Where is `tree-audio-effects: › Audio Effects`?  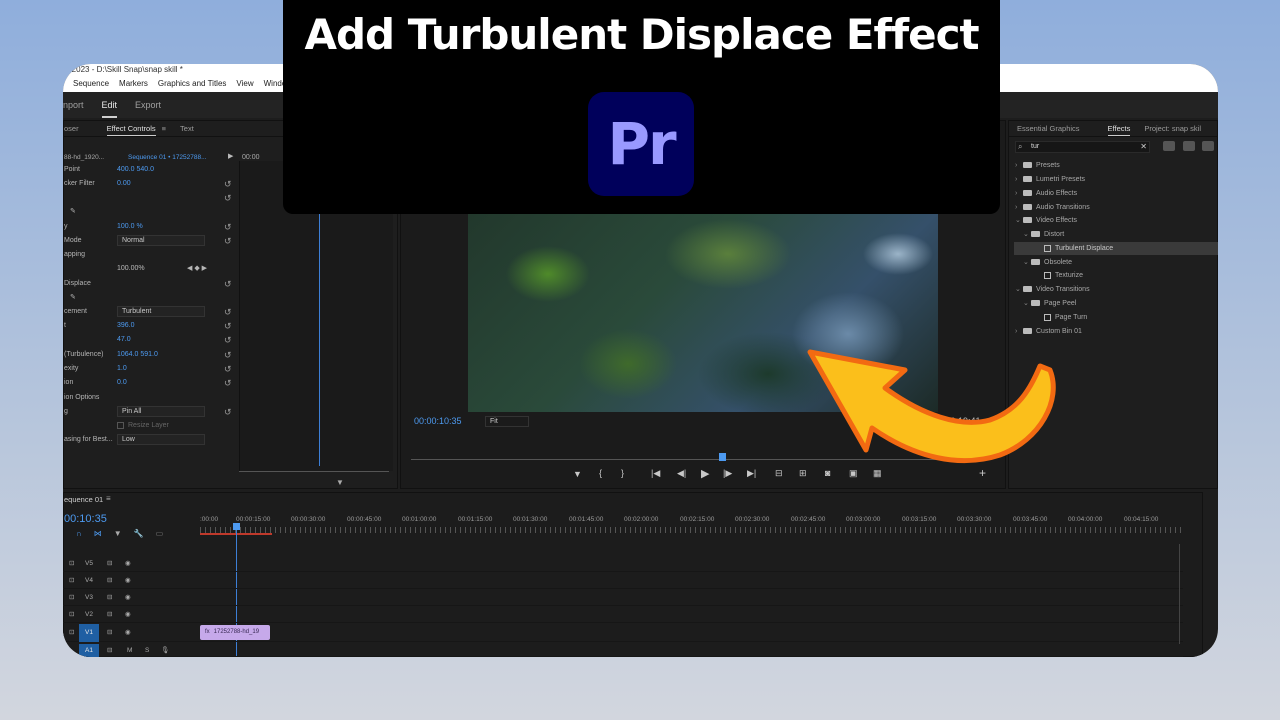 tree-audio-effects: › Audio Effects is located at coordinates (1046, 193).